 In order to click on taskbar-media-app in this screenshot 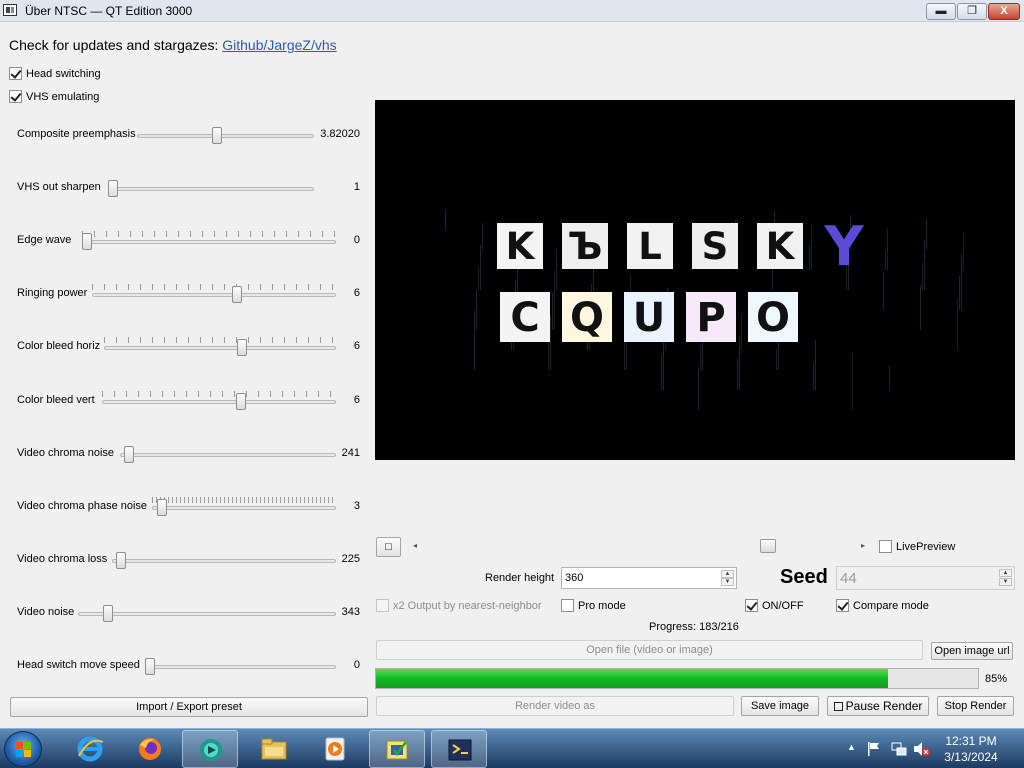, I will do `click(210, 749)`.